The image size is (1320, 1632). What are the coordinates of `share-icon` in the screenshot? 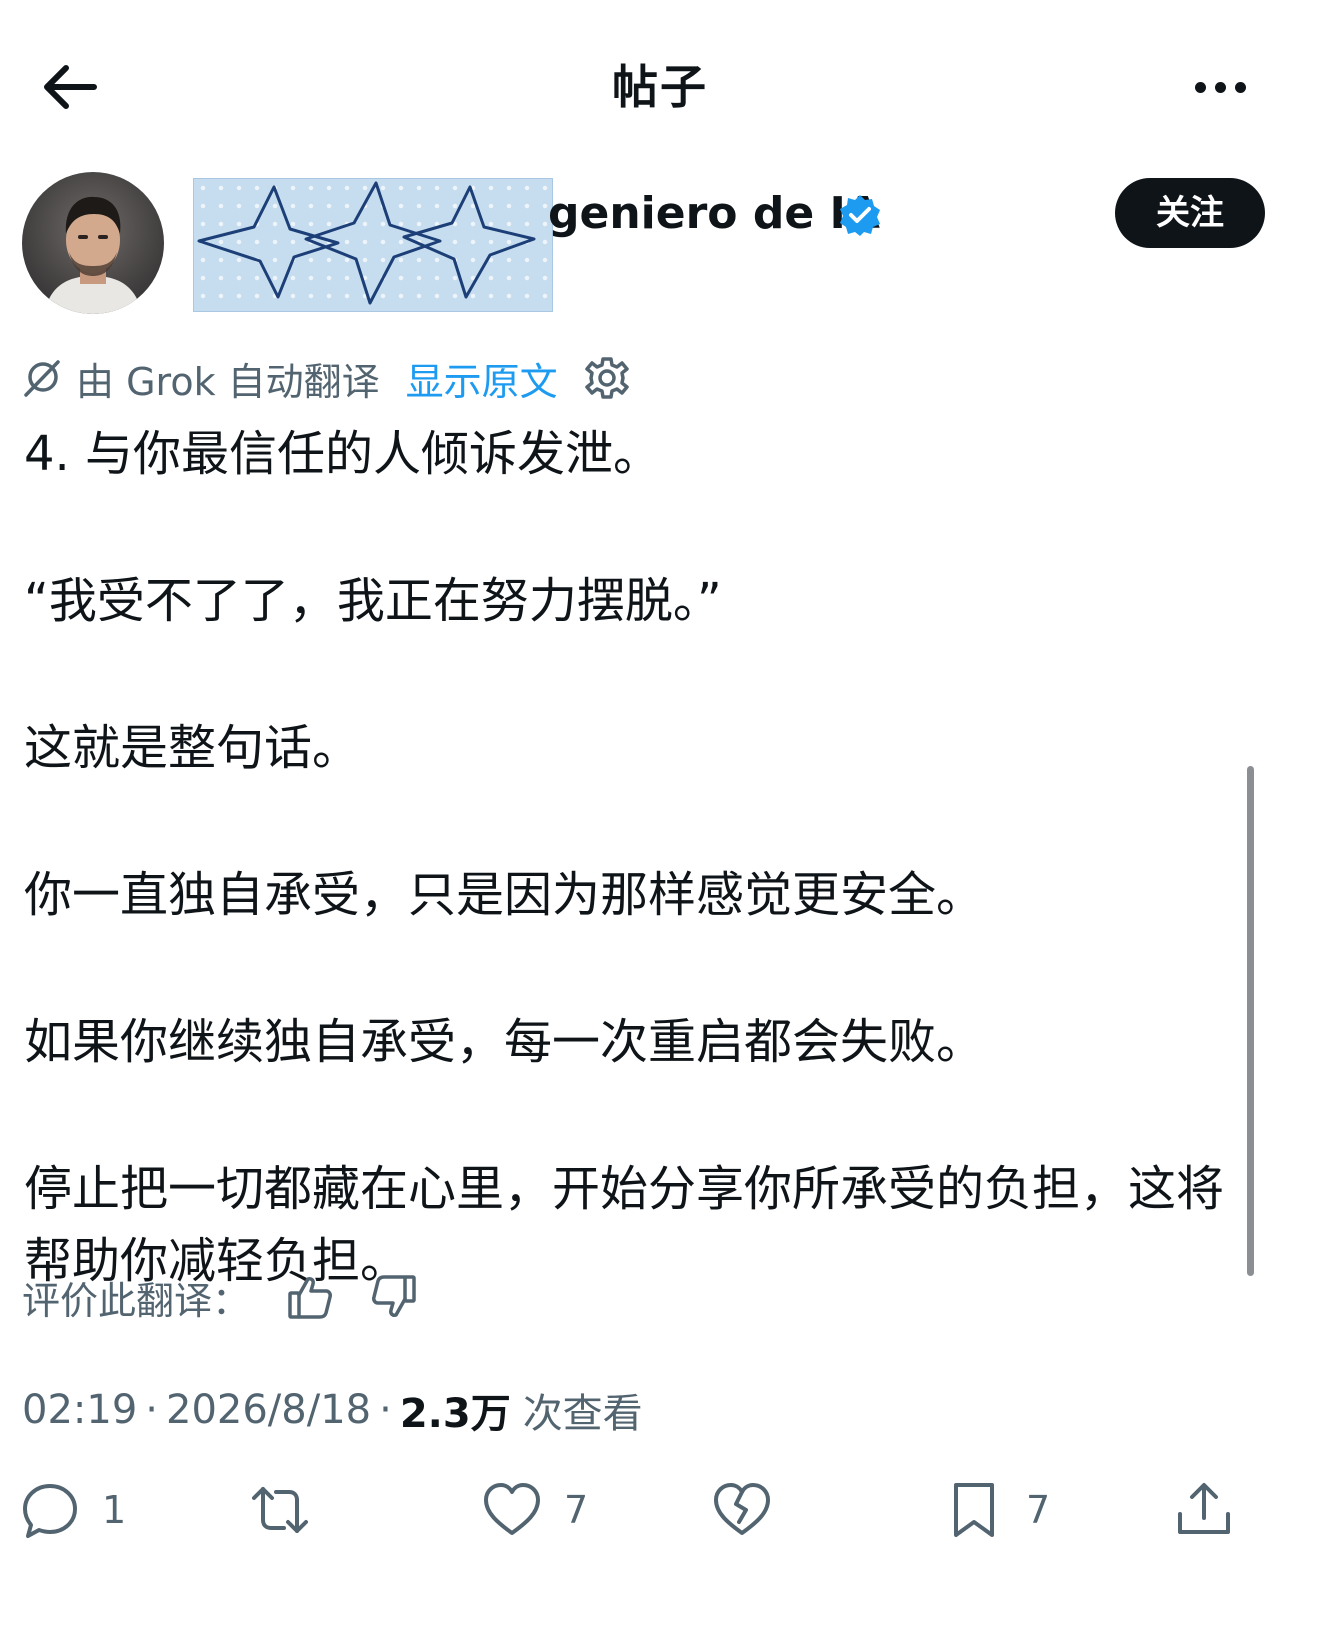 It's located at (1204, 1508).